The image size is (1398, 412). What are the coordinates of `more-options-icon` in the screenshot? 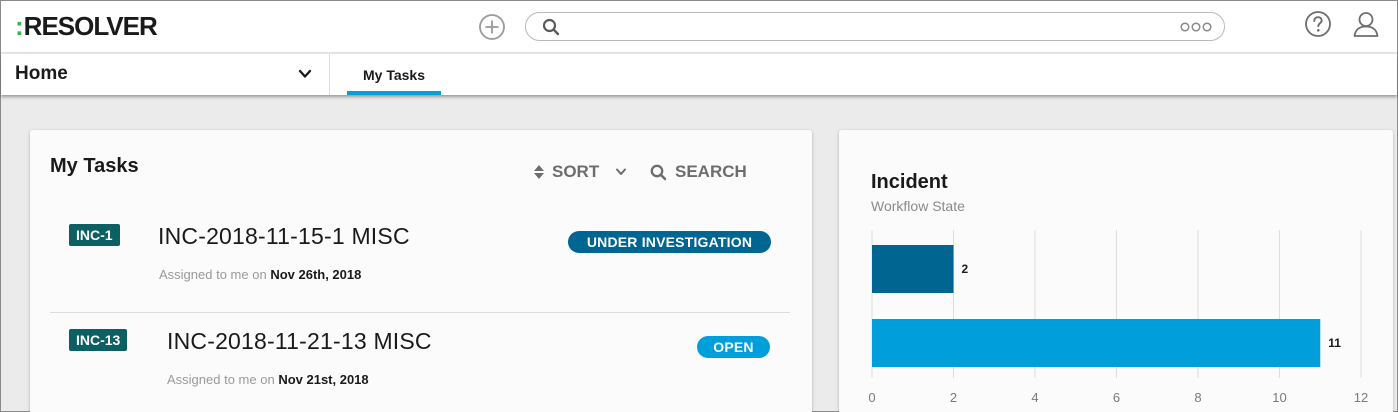 It's located at (1196, 27).